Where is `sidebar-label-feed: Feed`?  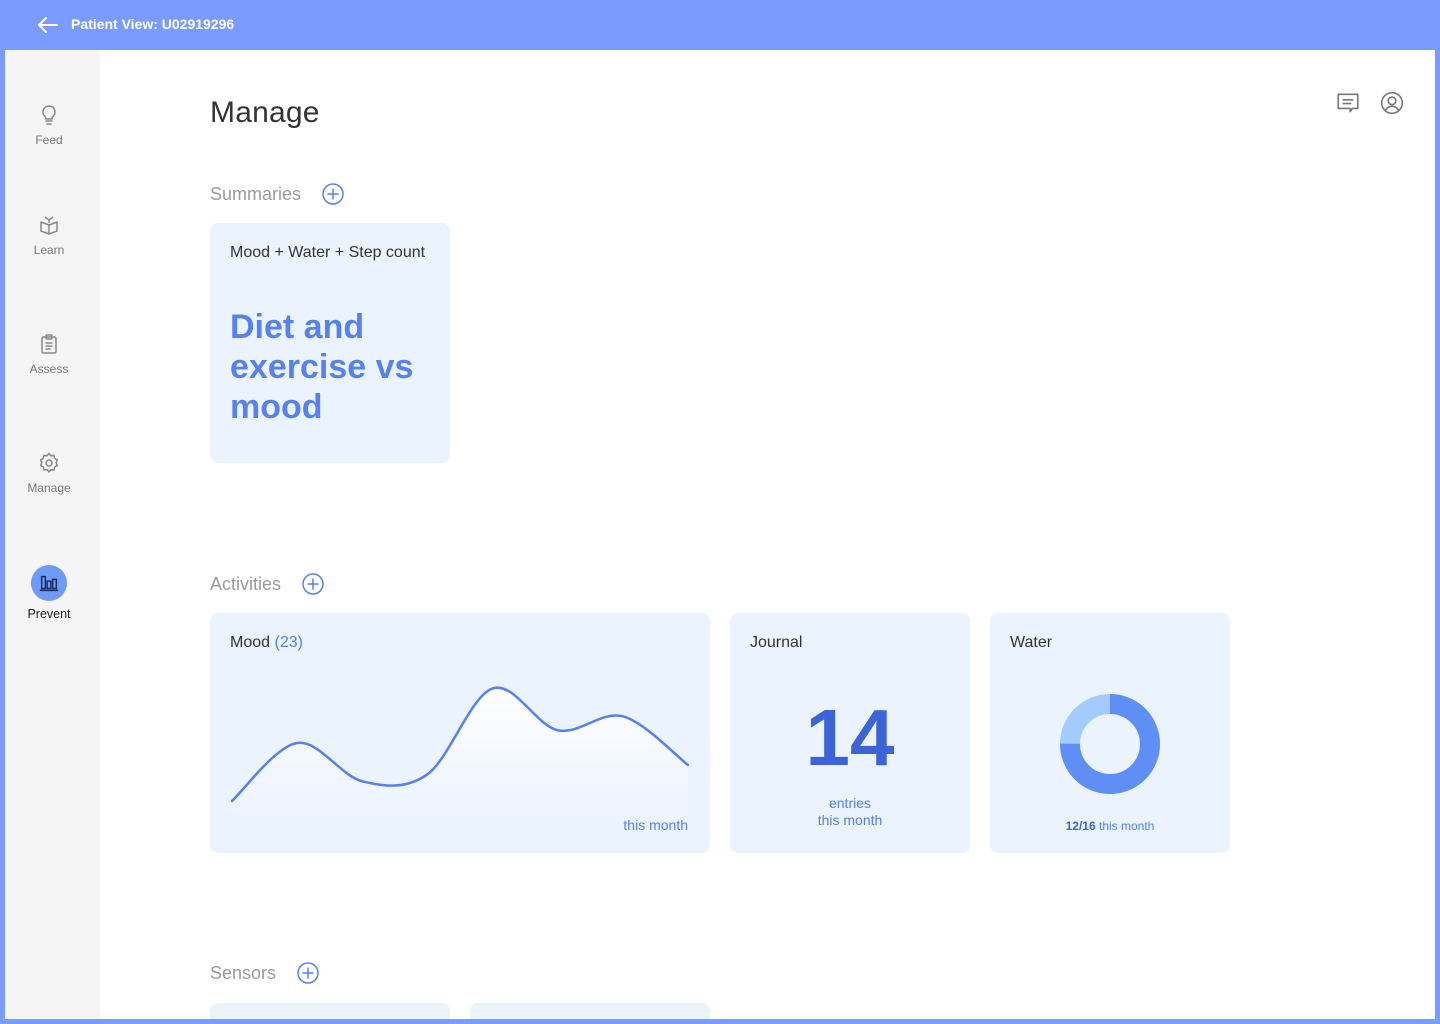
sidebar-label-feed: Feed is located at coordinates (49, 140).